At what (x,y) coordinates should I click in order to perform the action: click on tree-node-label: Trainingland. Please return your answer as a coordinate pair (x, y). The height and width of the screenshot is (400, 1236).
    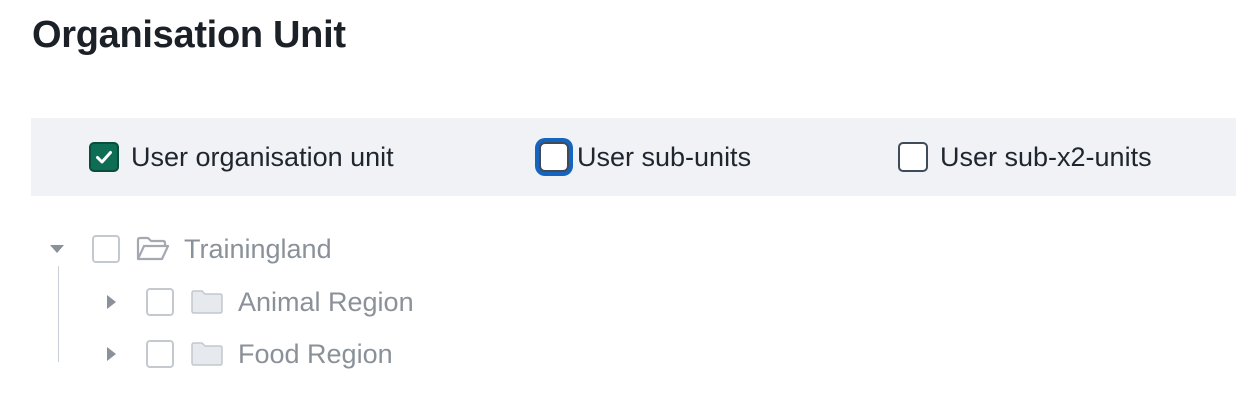
    Looking at the image, I should click on (258, 249).